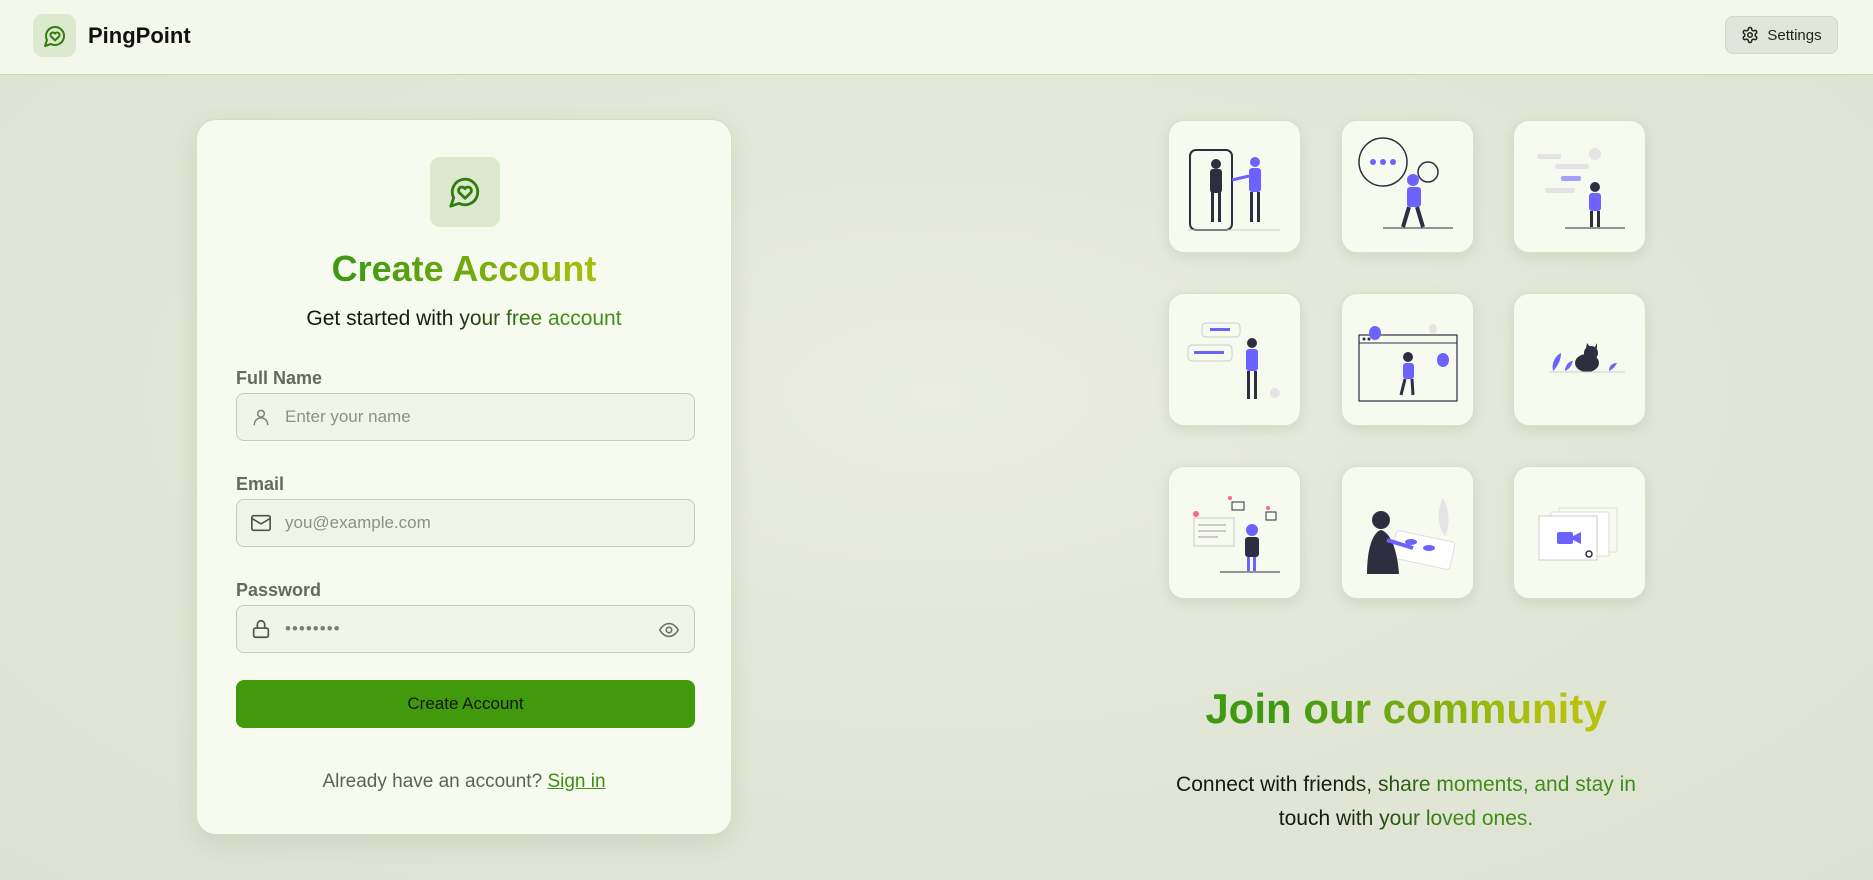 The width and height of the screenshot is (1873, 880). I want to click on name-field: Enter your name, so click(465, 417).